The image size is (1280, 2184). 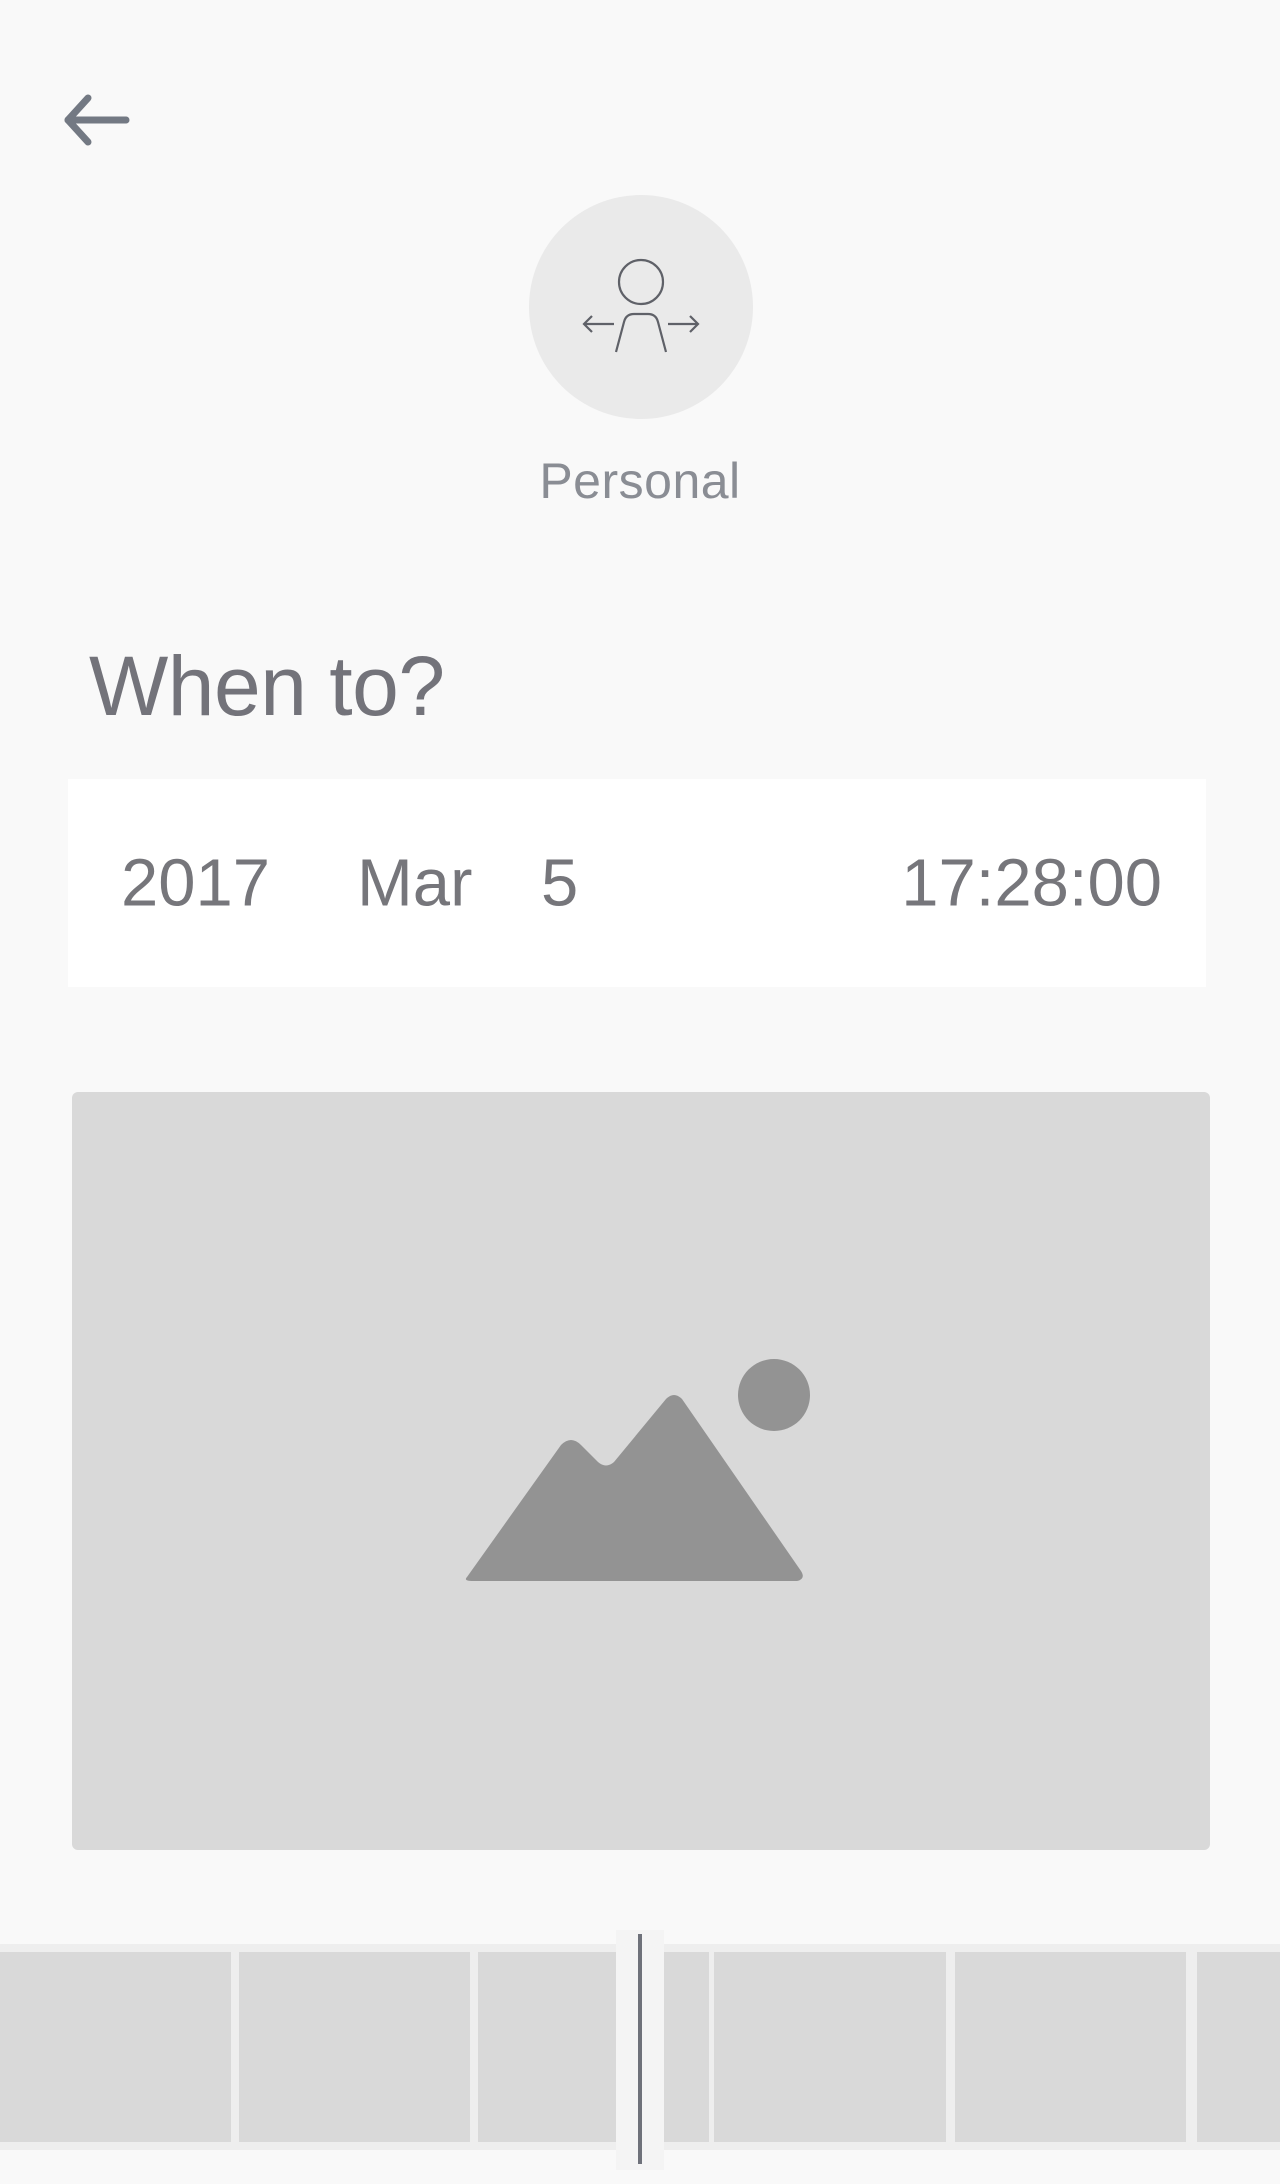 I want to click on when-title: When to?, so click(x=267, y=686).